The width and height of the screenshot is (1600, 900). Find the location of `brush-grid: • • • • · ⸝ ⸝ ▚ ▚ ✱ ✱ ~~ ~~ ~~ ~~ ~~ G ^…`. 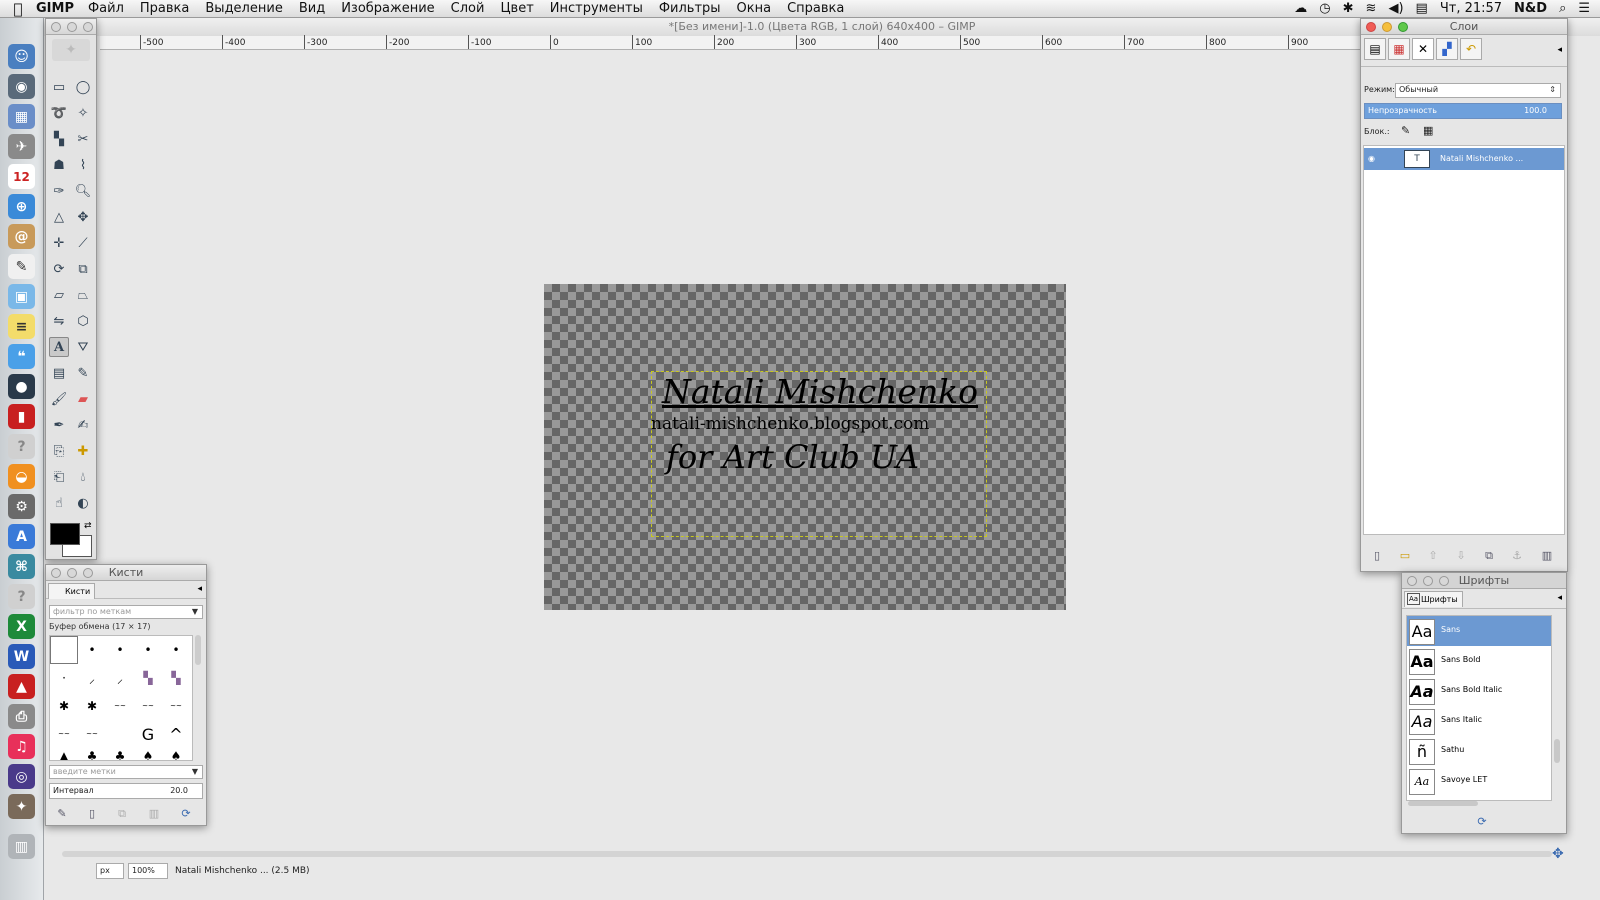

brush-grid: • • • • · ⸝ ⸝ ▚ ▚ ✱ ✱ ~~ ~~ ~~ ~~ ~~ G ^… is located at coordinates (121, 698).